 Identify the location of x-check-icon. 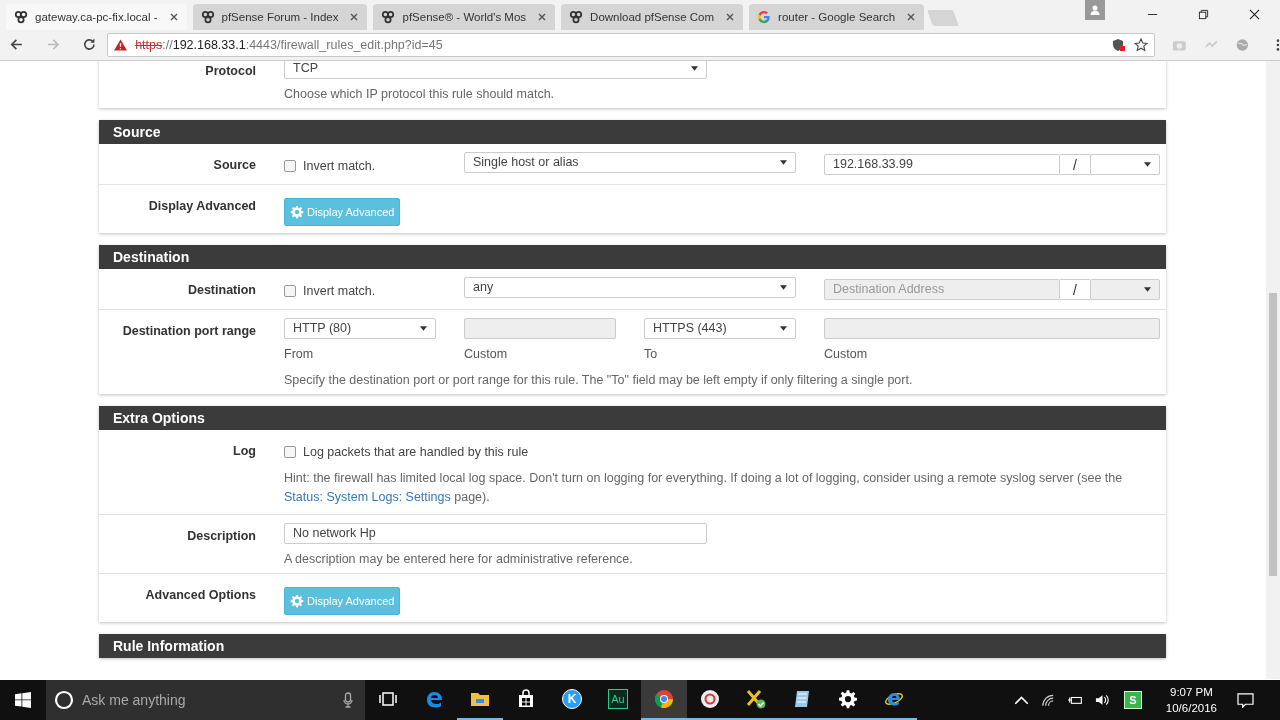
(756, 699).